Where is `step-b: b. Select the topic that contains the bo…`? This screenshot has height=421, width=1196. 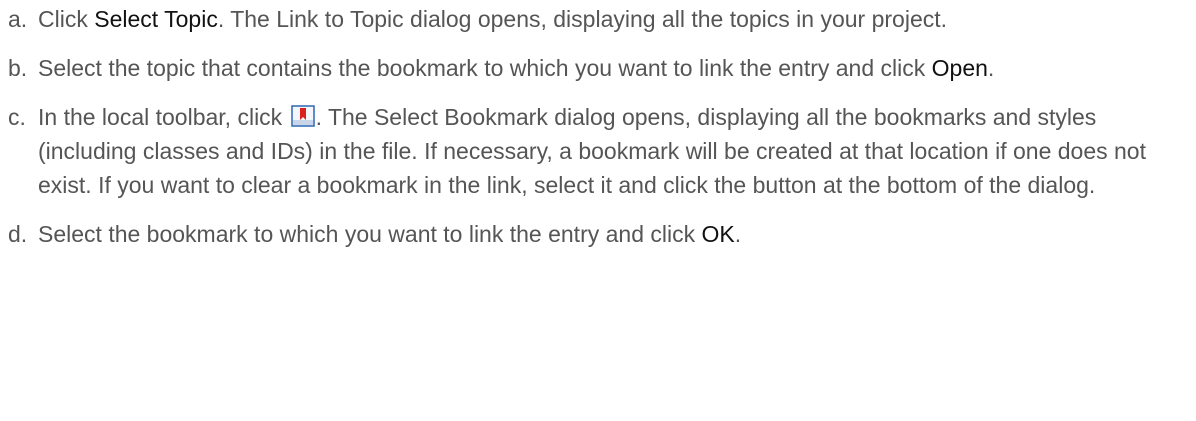 step-b: b. Select the topic that contains the bo… is located at coordinates (589, 68).